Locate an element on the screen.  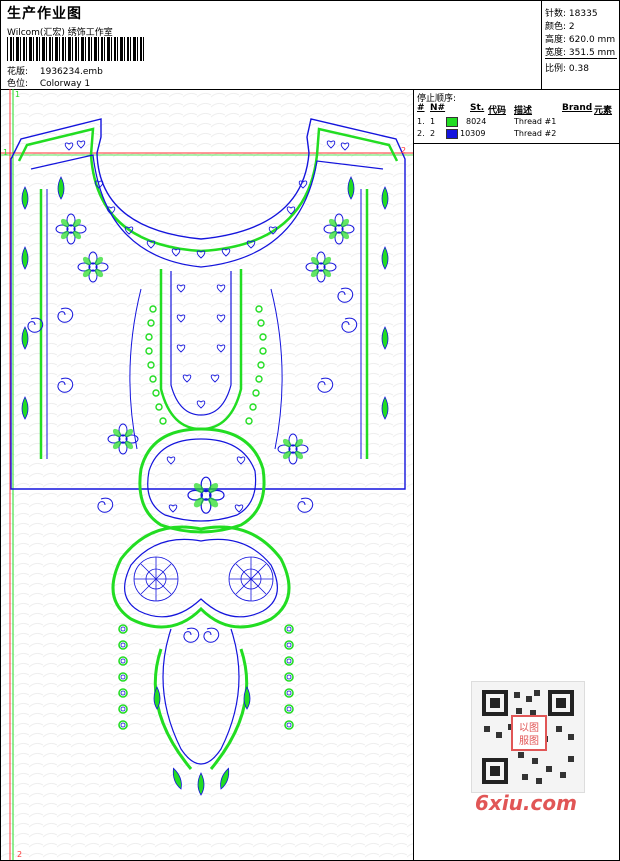
color-count-value: 2 is located at coordinates (571, 27).